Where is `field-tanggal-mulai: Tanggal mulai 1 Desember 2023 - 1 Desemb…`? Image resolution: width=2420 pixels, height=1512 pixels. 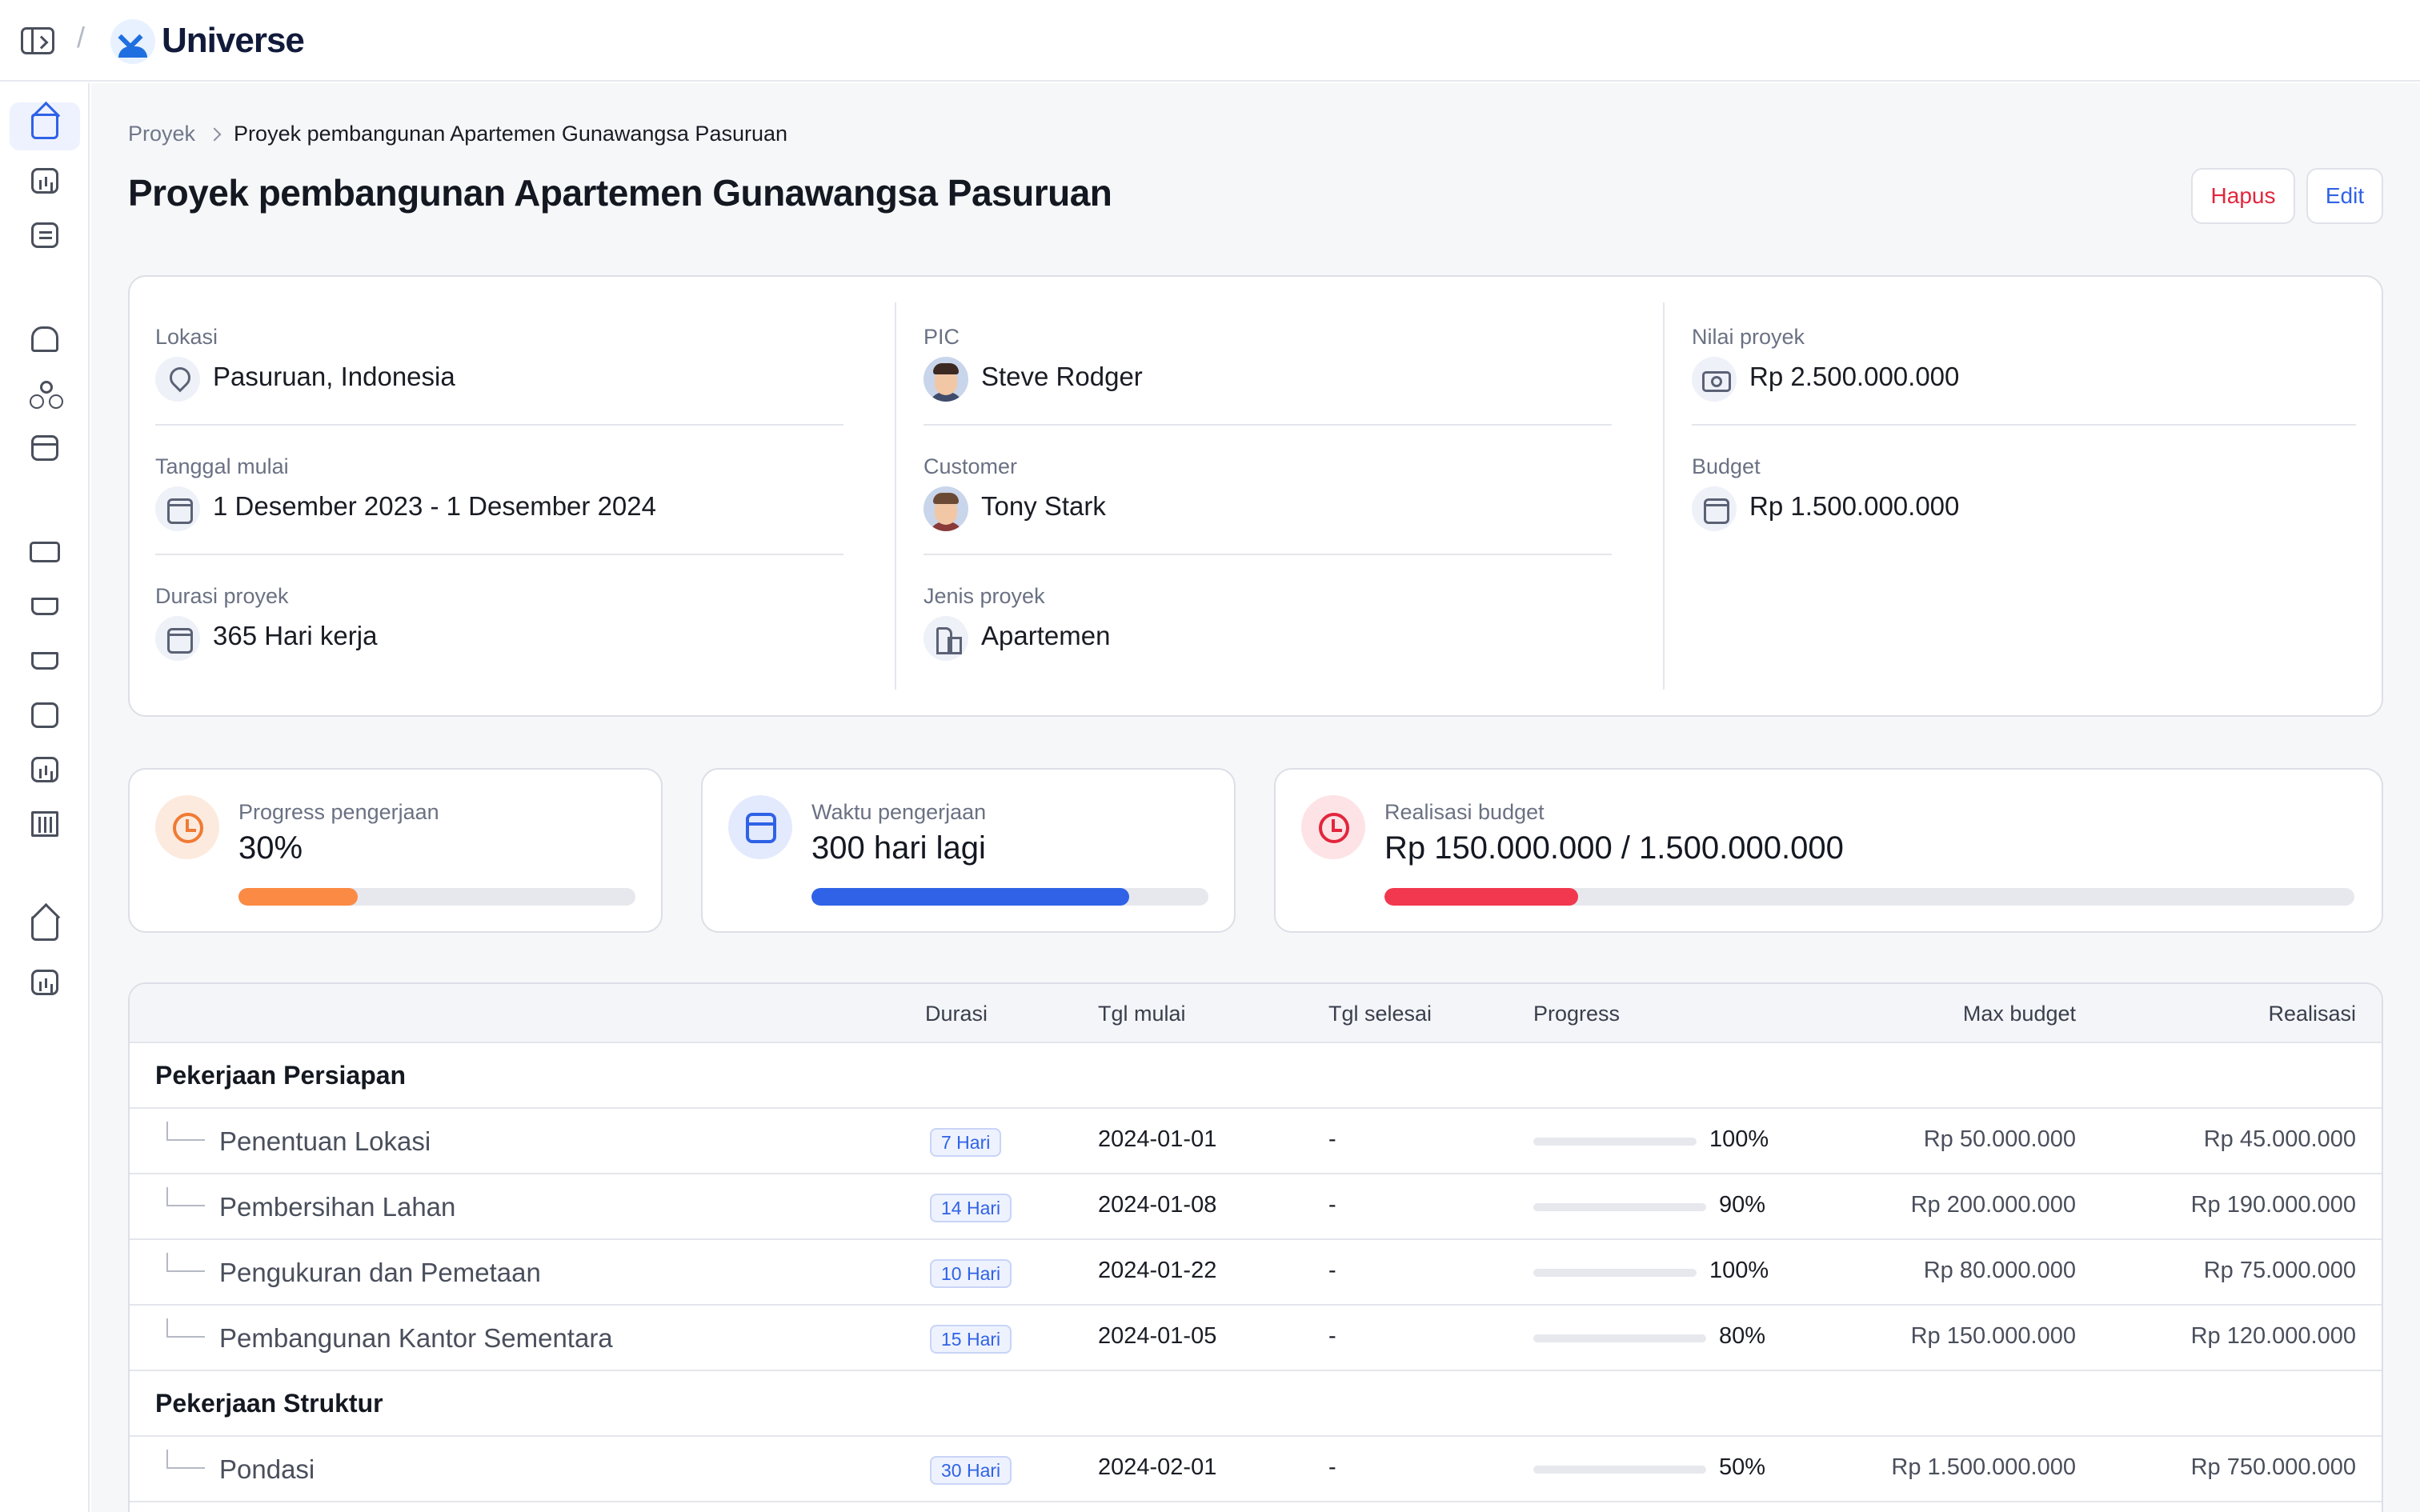 field-tanggal-mulai: Tanggal mulai 1 Desember 2023 - 1 Desemb… is located at coordinates (499, 519).